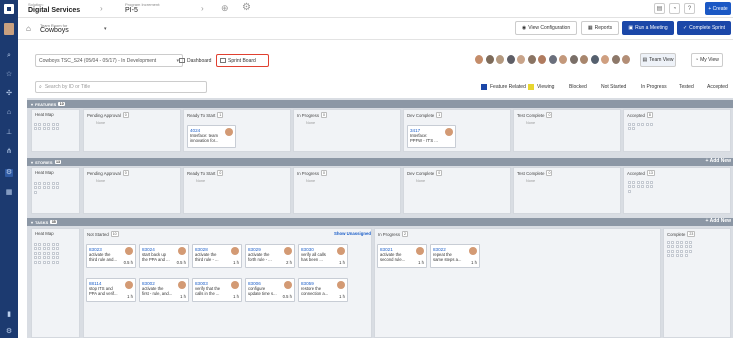 The image size is (733, 338). I want to click on features-band: ▾ FEATURES 10, so click(380, 104).